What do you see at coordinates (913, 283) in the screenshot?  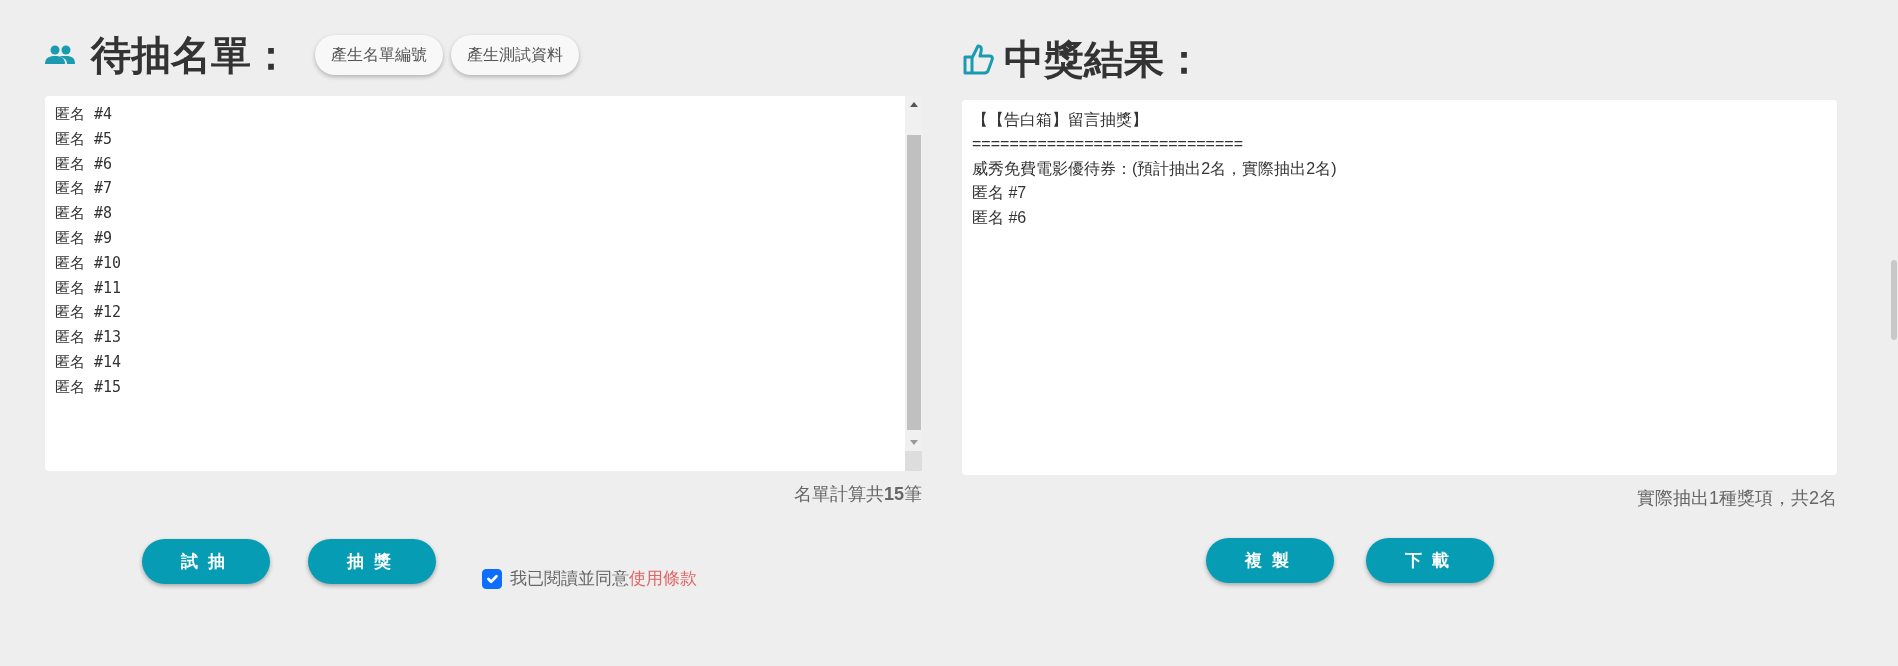 I see `scrollbar` at bounding box center [913, 283].